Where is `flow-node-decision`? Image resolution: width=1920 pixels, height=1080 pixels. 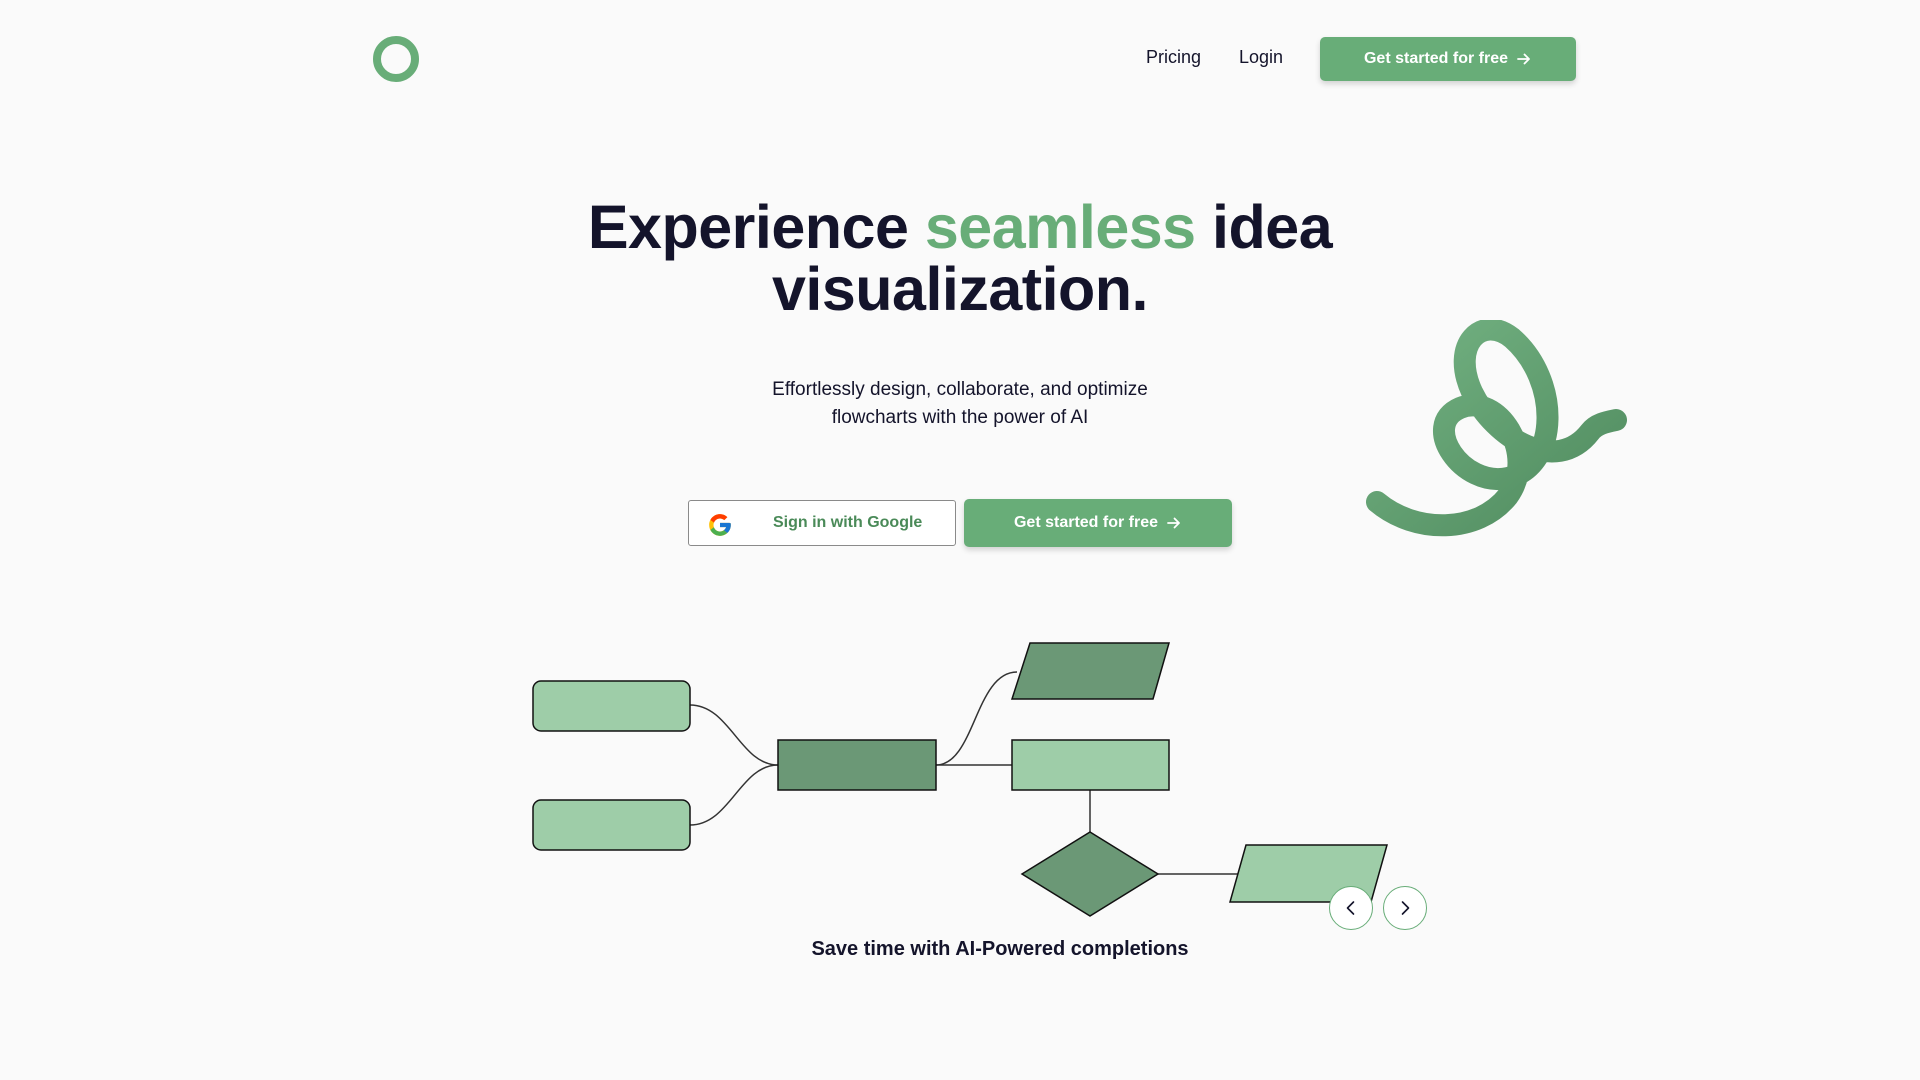 flow-node-decision is located at coordinates (1090, 874).